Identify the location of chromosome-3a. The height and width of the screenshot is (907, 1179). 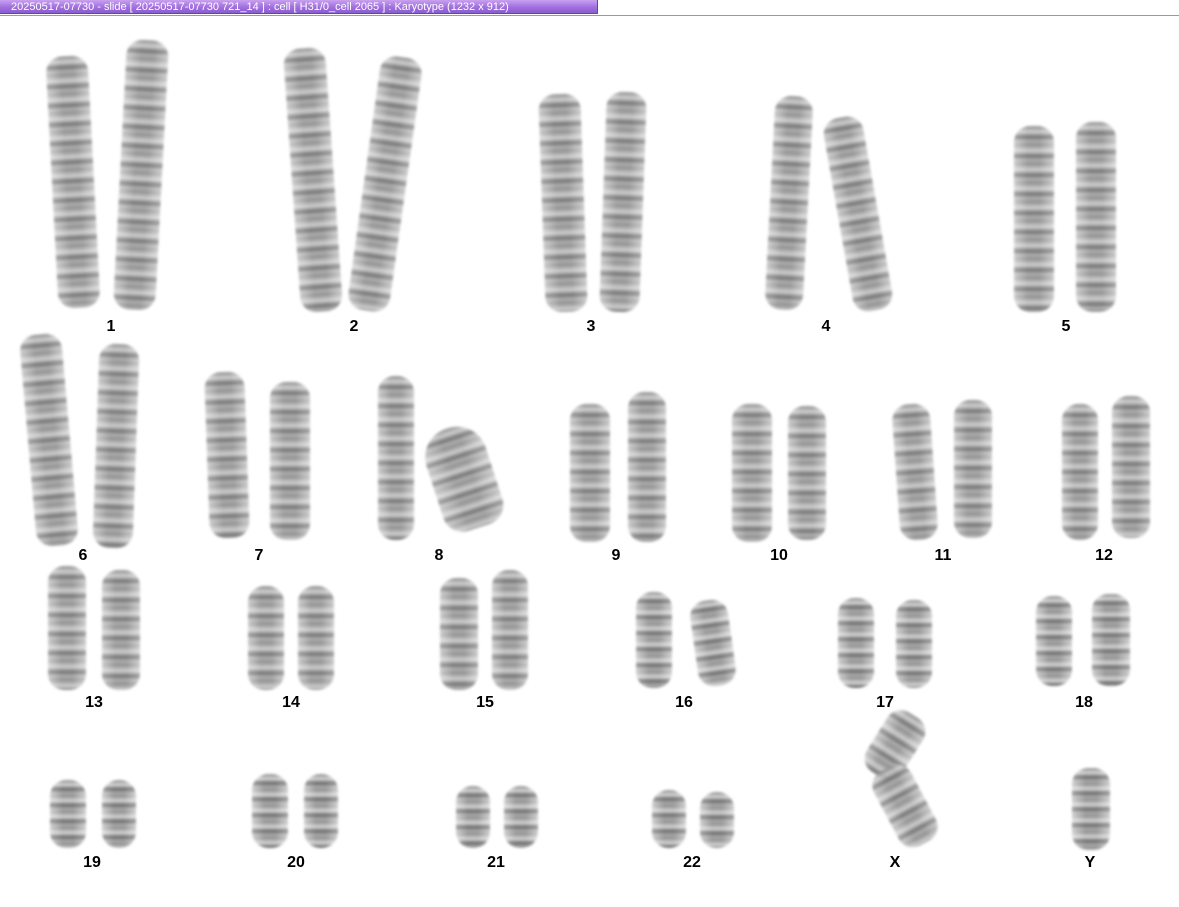
(563, 203).